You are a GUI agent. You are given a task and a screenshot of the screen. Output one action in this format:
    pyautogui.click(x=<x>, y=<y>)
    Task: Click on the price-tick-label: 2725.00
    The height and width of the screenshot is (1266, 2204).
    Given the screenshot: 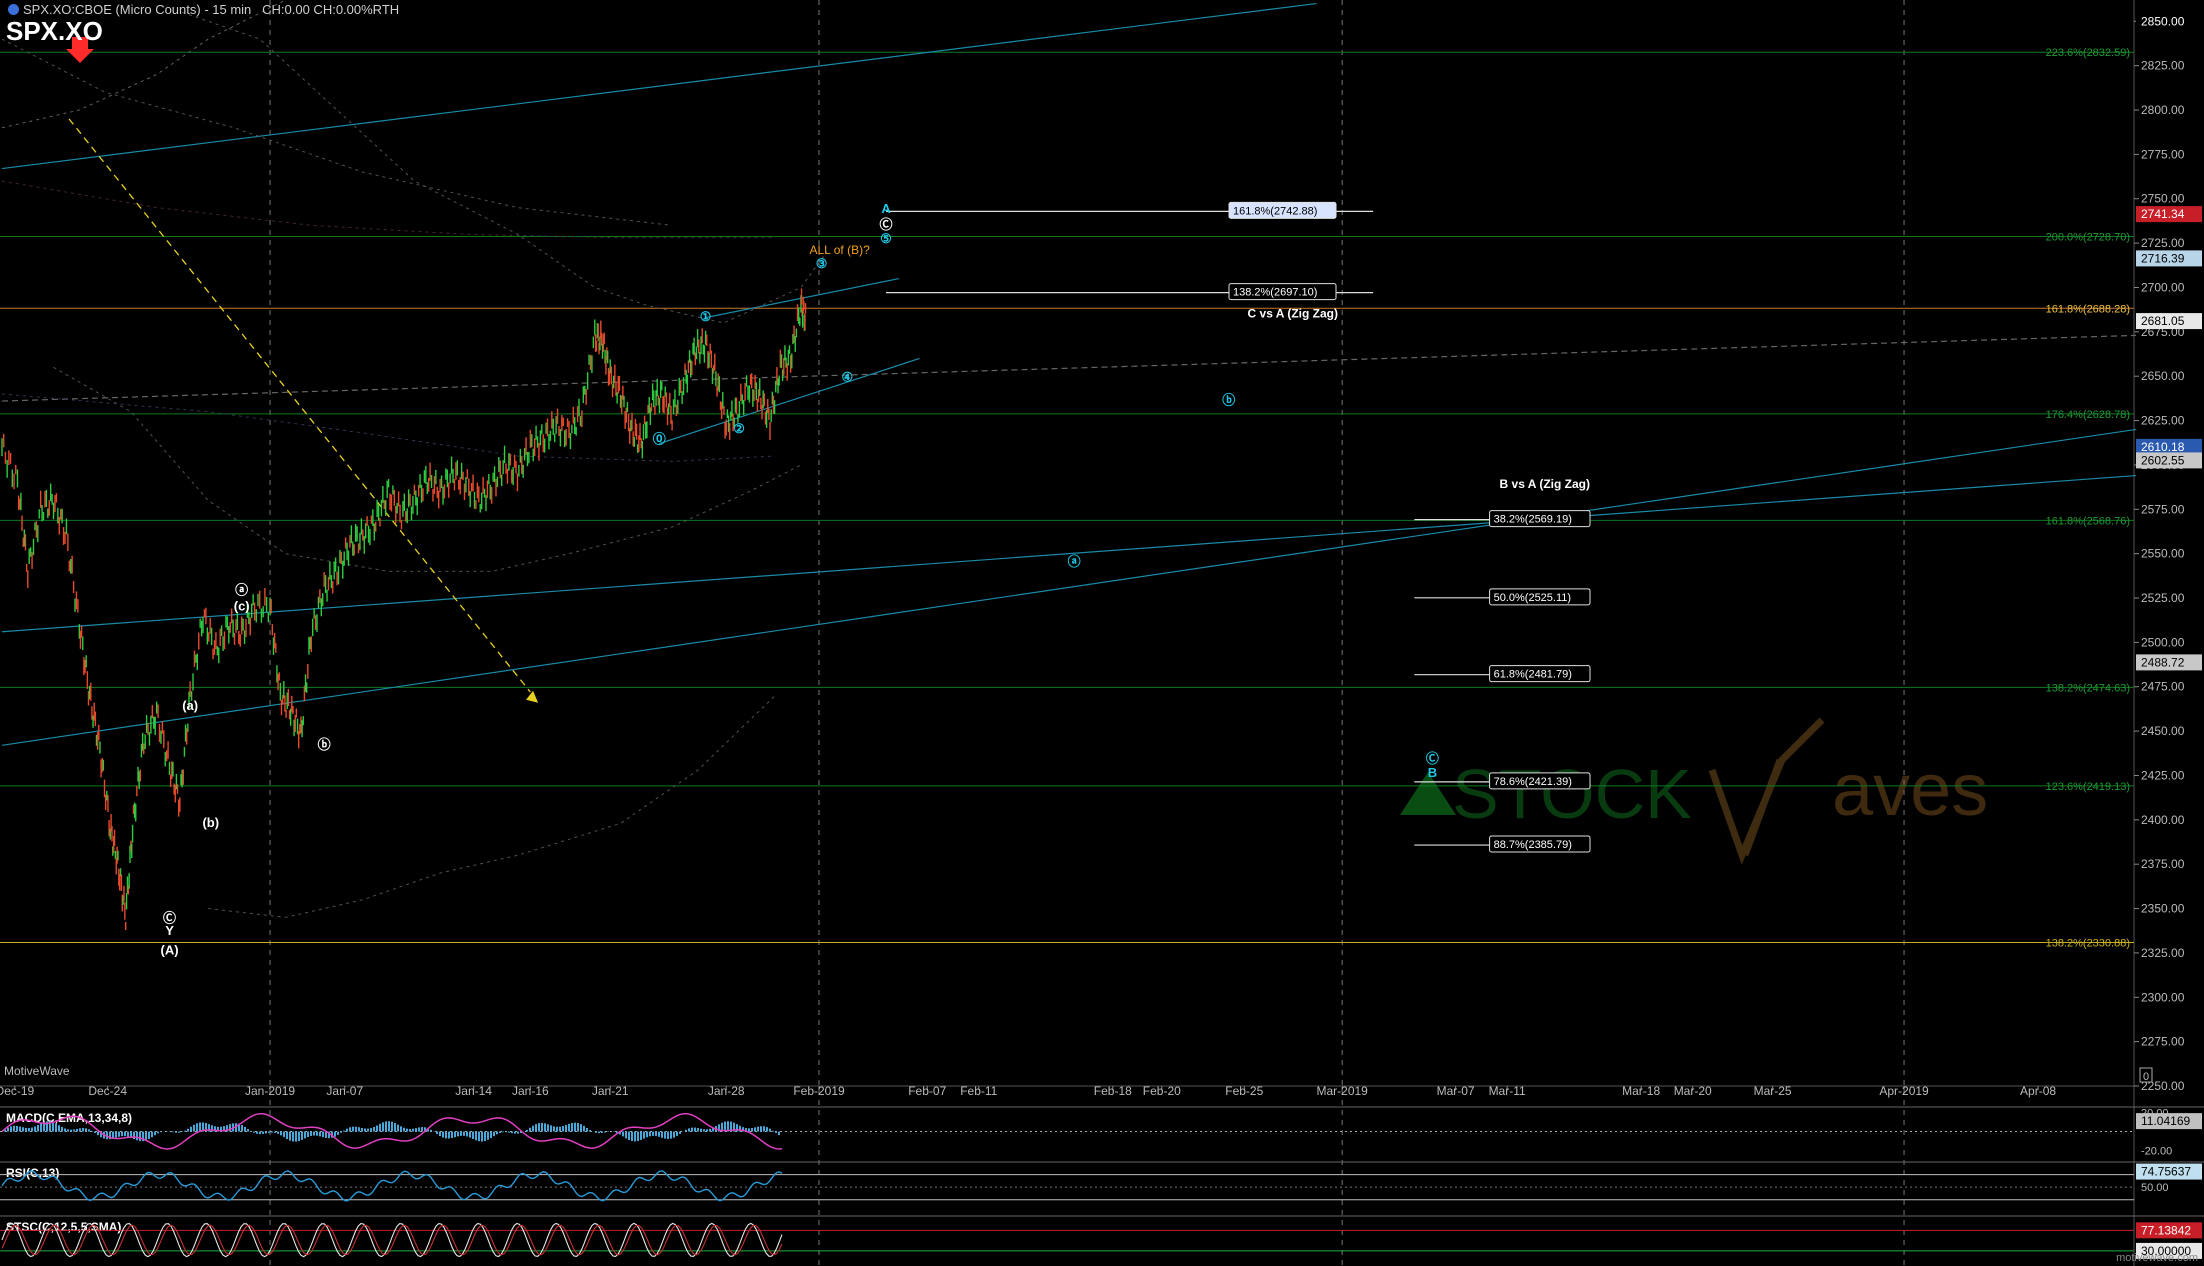 What is the action you would take?
    pyautogui.click(x=2163, y=243)
    